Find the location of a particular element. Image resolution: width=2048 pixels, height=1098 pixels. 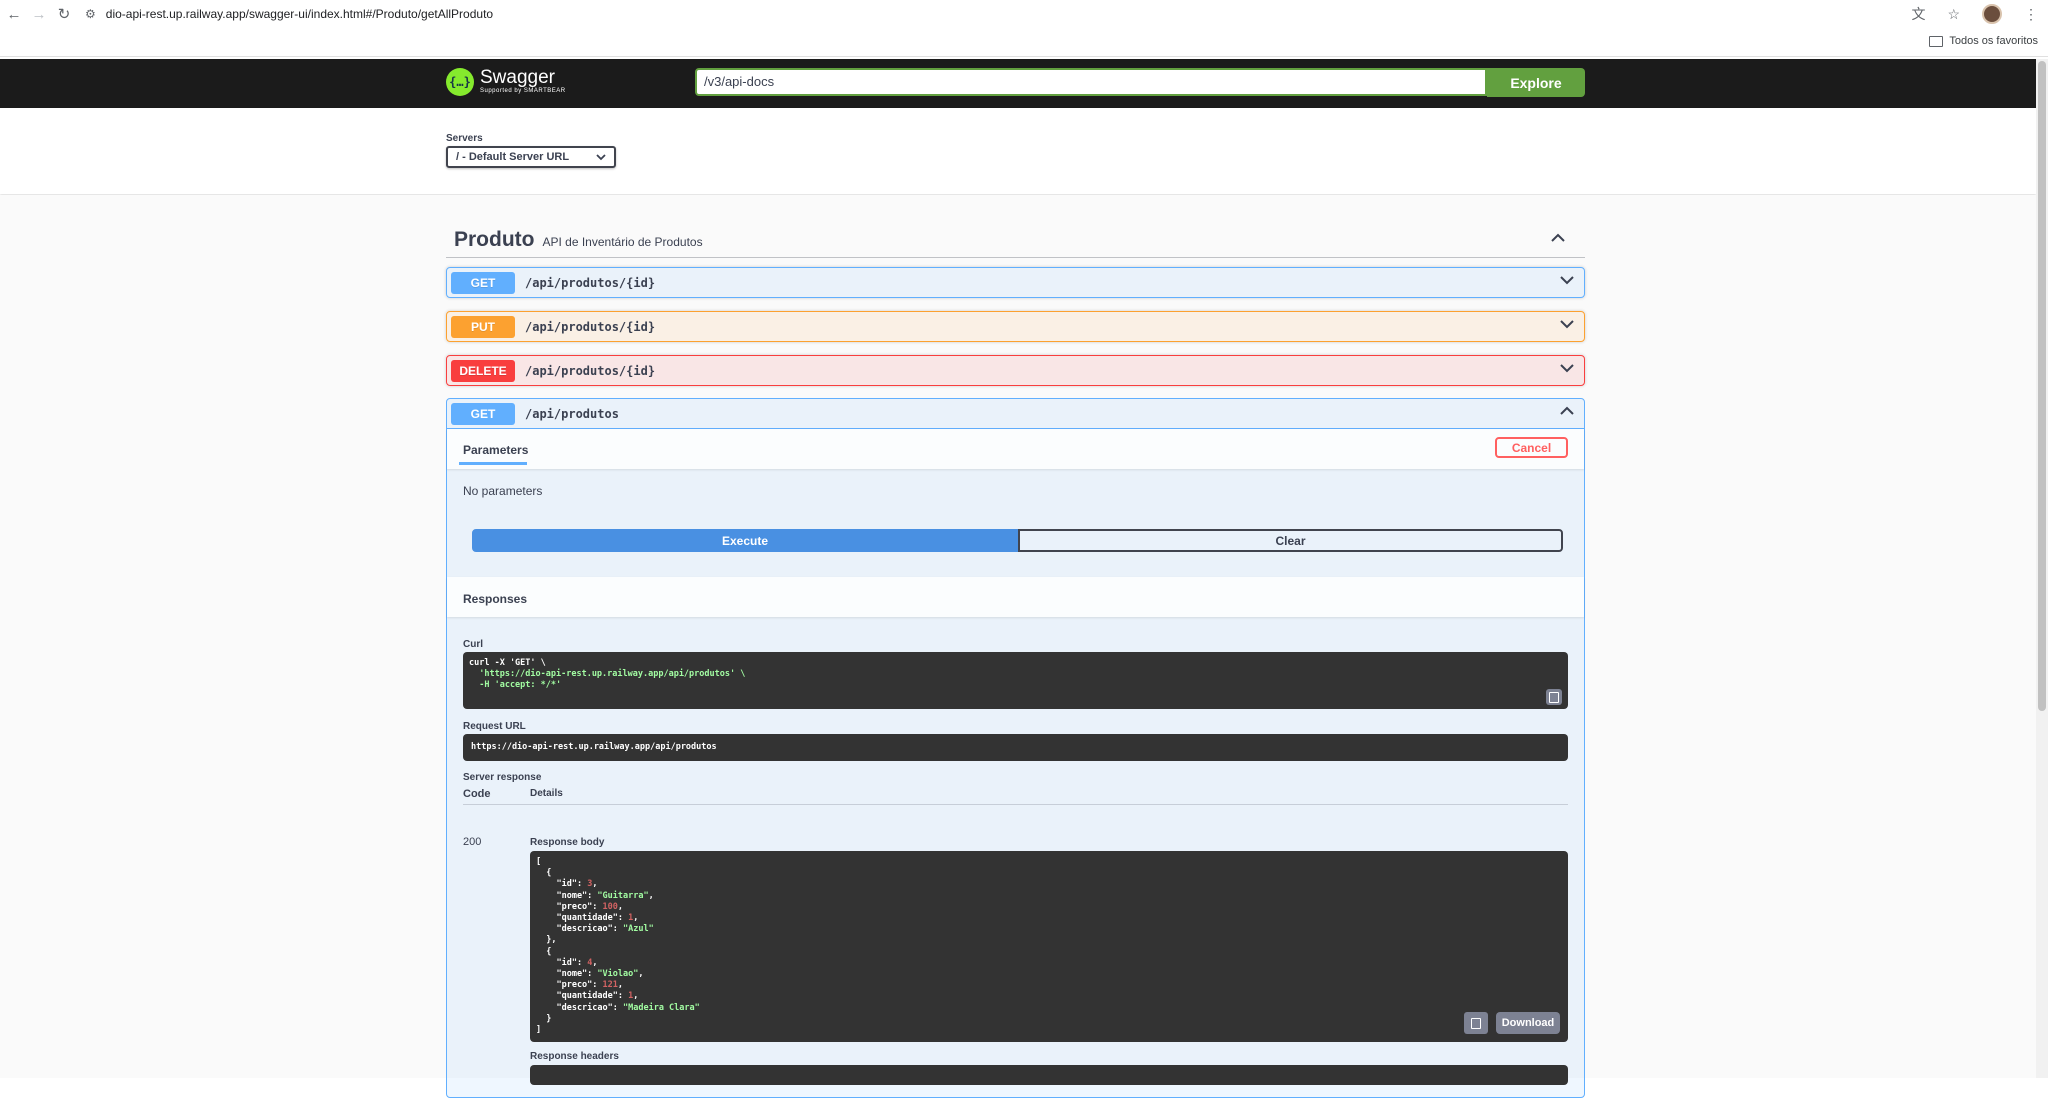

method-badge: PUT is located at coordinates (483, 326).